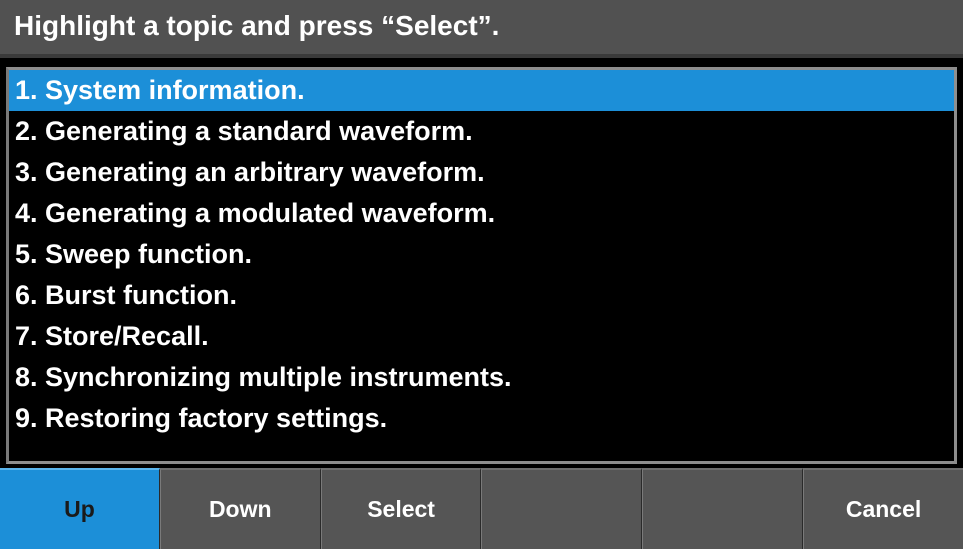 This screenshot has height=549, width=963. I want to click on topic-item-modulated-waveform: 4. Generating a modulated waveform., so click(481, 213).